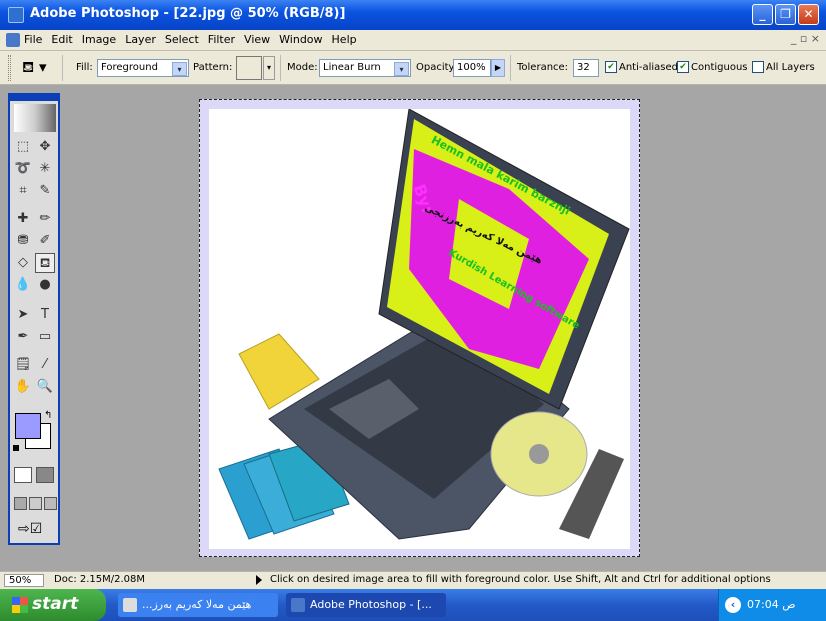 Image resolution: width=826 pixels, height=621 pixels. I want to click on rectangle-tool-icon: ▭, so click(45, 337).